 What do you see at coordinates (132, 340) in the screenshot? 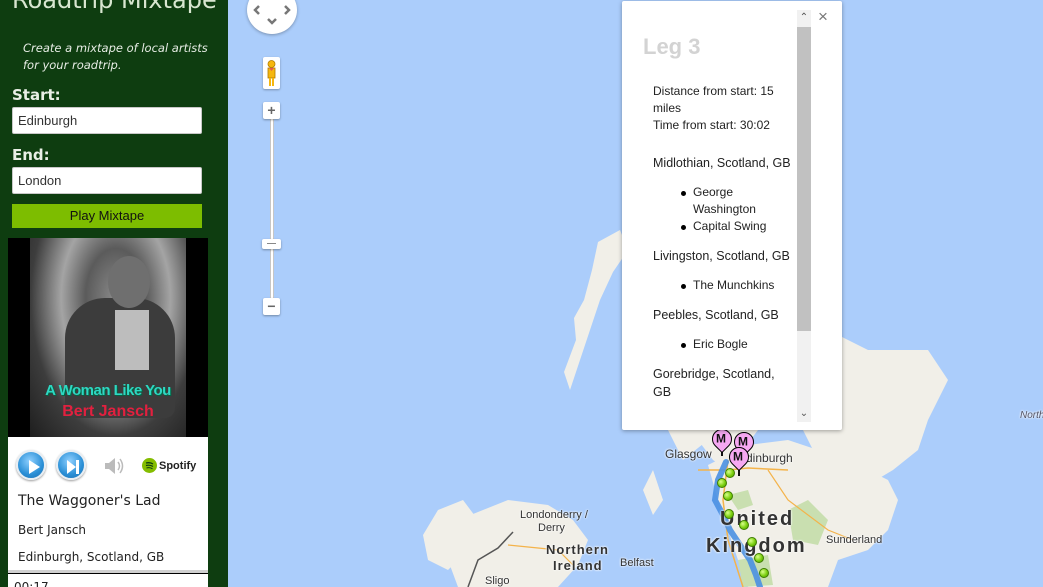
I see `album-photo-shirt` at bounding box center [132, 340].